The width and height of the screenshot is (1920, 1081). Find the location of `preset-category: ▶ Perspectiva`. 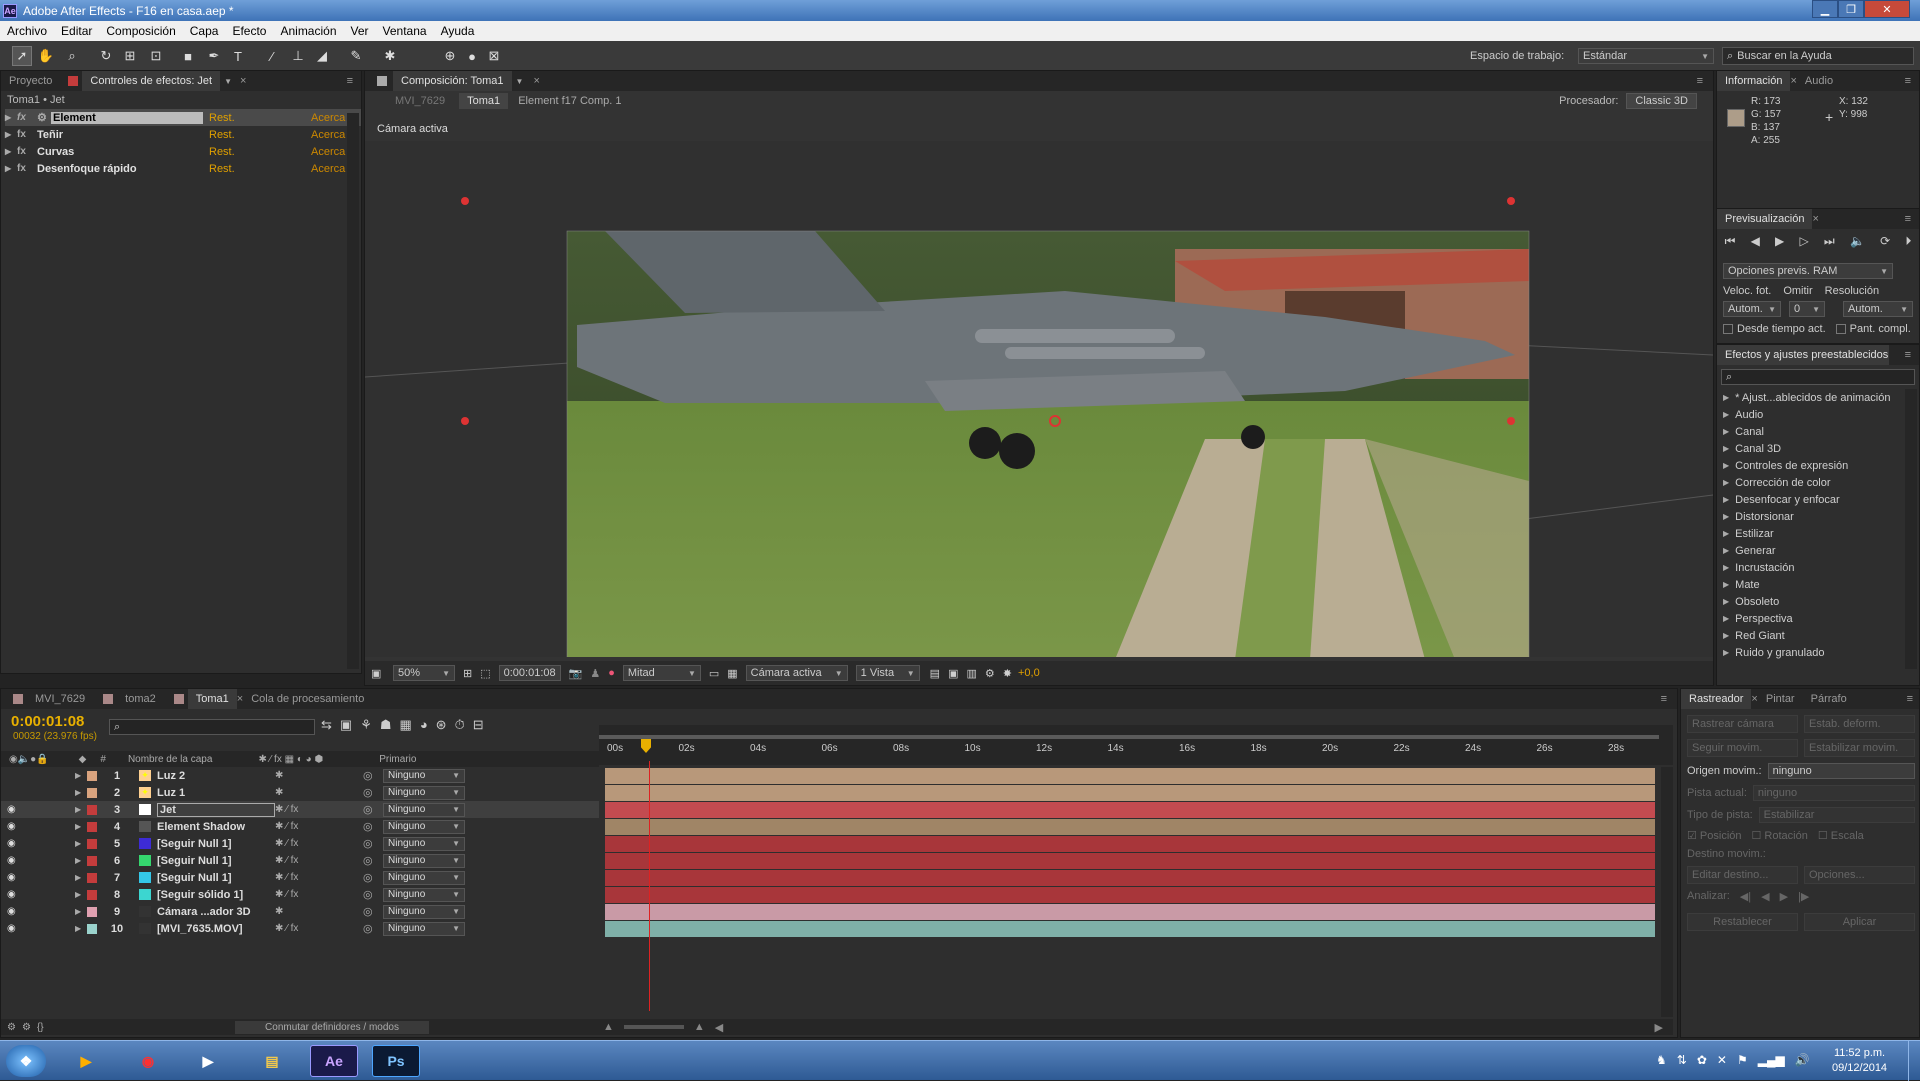

preset-category: ▶ Perspectiva is located at coordinates (1810, 618).